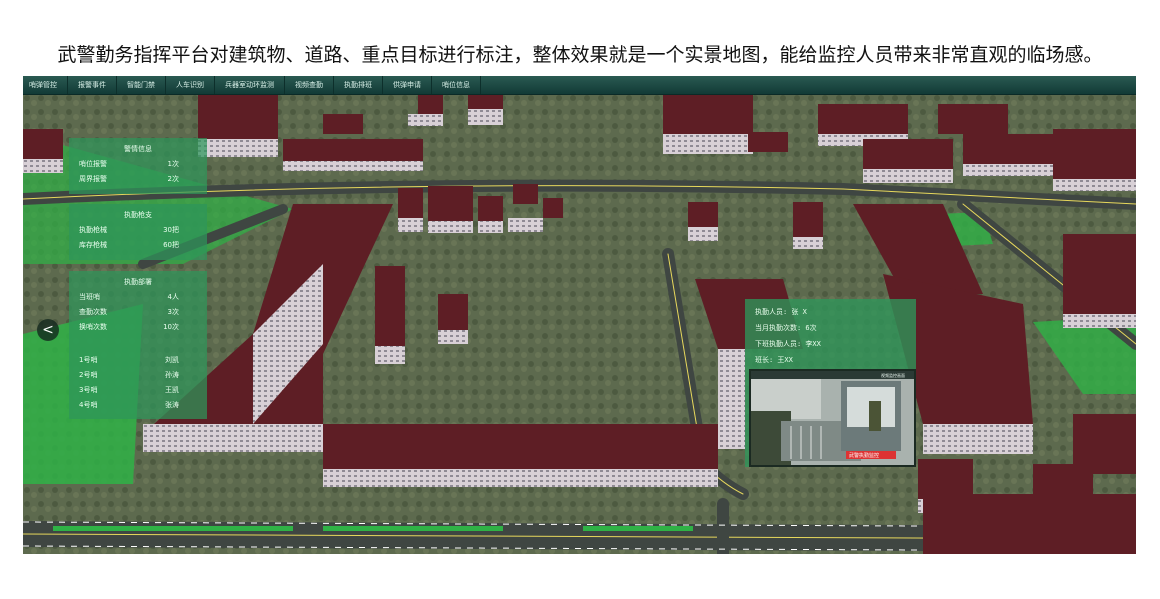 The height and width of the screenshot is (599, 1160). I want to click on duty-person: 执勤人员: 张 X, so click(781, 312).